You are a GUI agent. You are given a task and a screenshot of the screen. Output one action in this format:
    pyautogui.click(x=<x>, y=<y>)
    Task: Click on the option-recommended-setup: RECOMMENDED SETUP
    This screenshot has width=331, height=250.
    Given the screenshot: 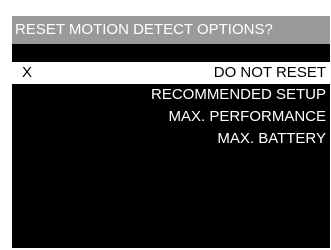 What is the action you would take?
    pyautogui.click(x=171, y=95)
    